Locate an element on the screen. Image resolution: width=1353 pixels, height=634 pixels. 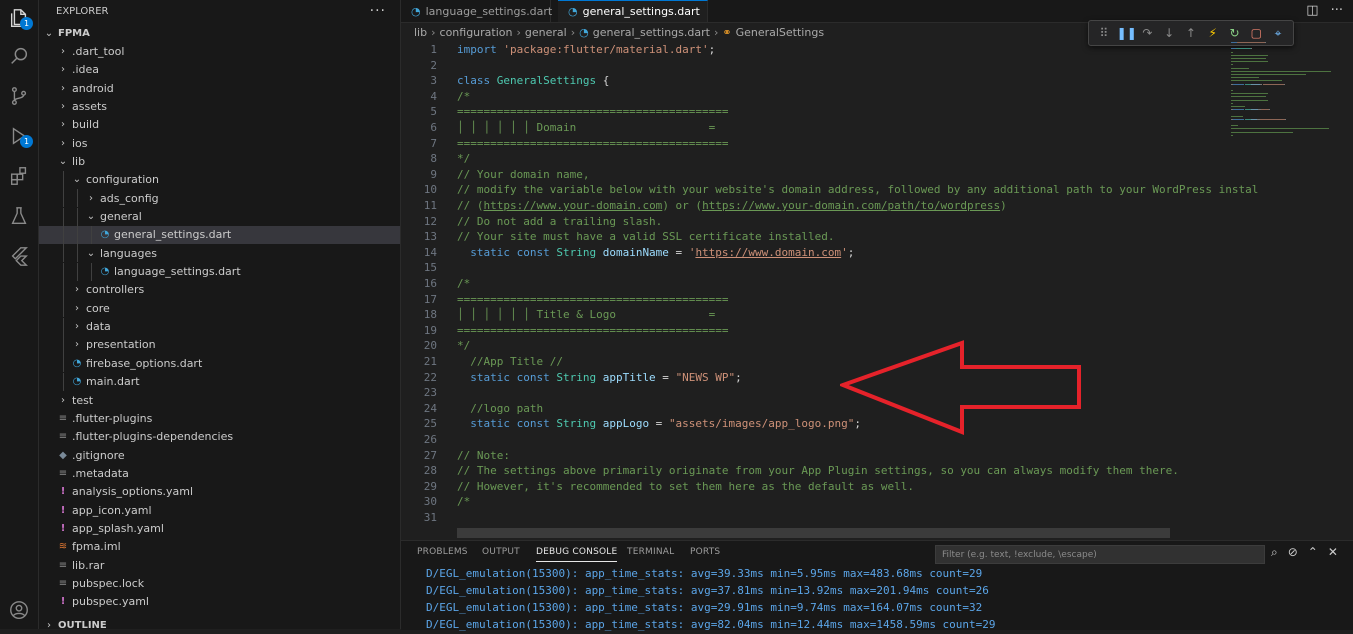
tree-item: › android is located at coordinates (219, 88).